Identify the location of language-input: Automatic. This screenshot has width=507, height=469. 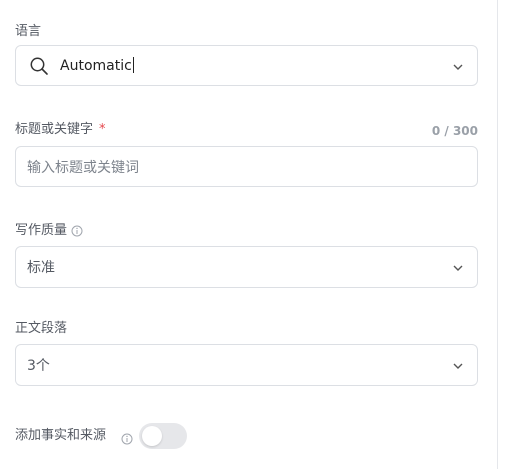
(97, 65).